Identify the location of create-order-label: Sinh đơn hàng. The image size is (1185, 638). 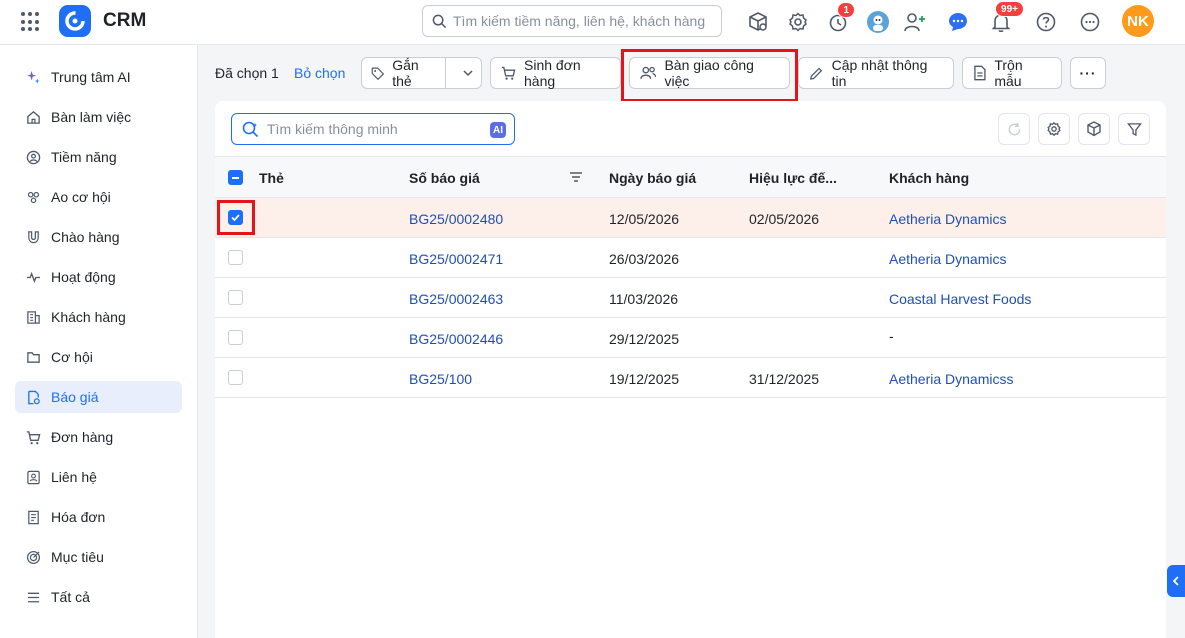
(552, 73).